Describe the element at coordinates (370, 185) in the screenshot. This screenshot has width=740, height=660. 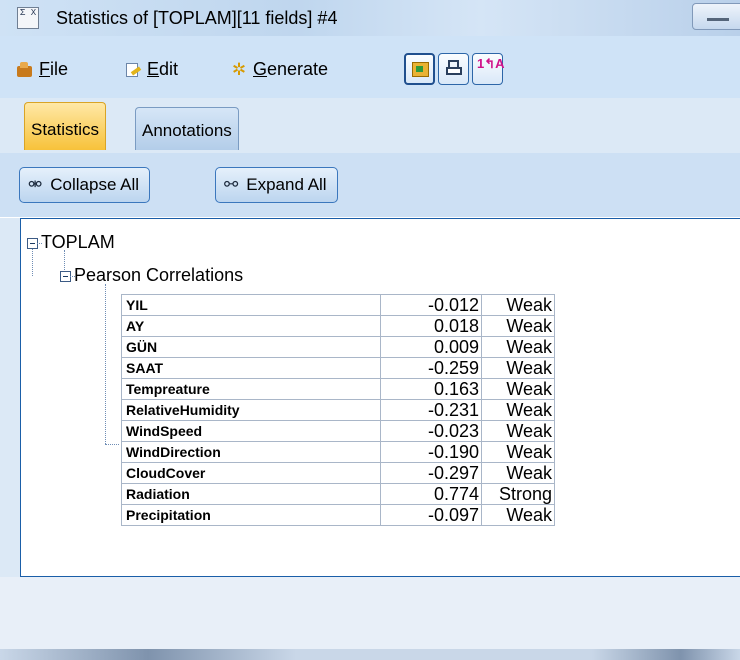
I see `action-toolbar: ⚮ Collapse All ⚯ Expand All` at that location.